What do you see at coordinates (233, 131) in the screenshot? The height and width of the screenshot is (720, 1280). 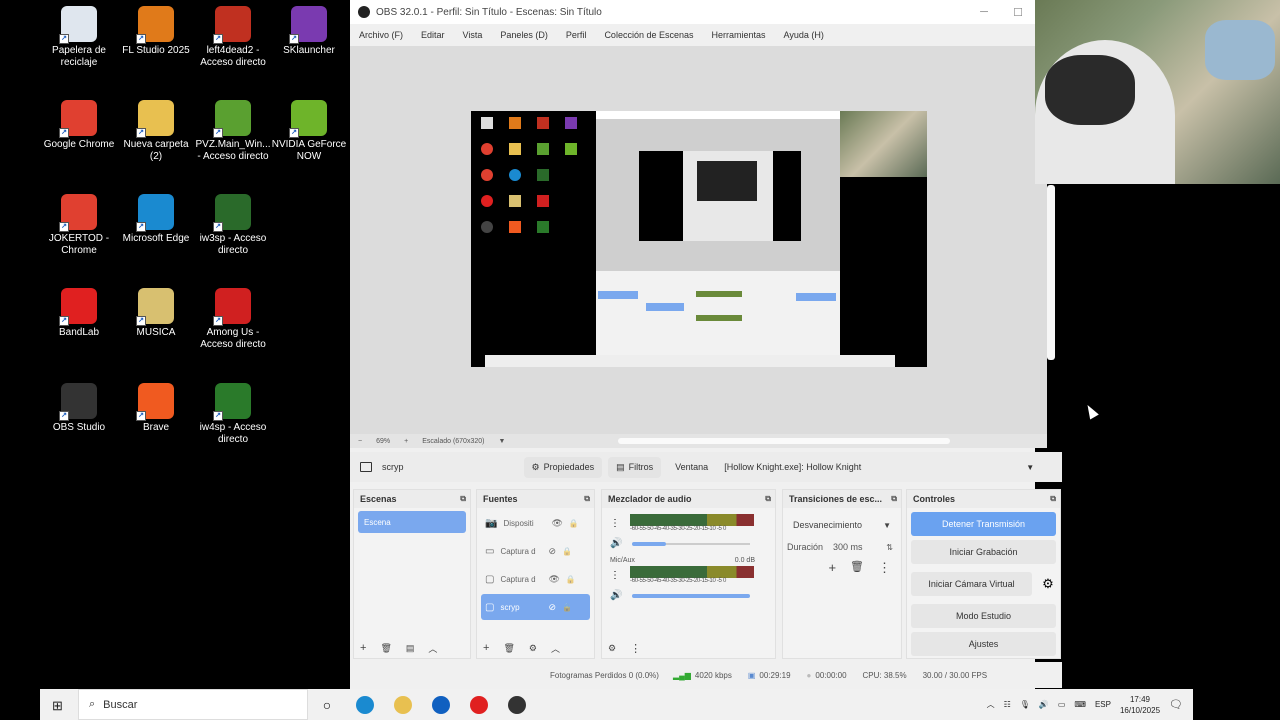 I see `desktop-icon: ↗ PVZ.Main_Win... - Acceso directo` at bounding box center [233, 131].